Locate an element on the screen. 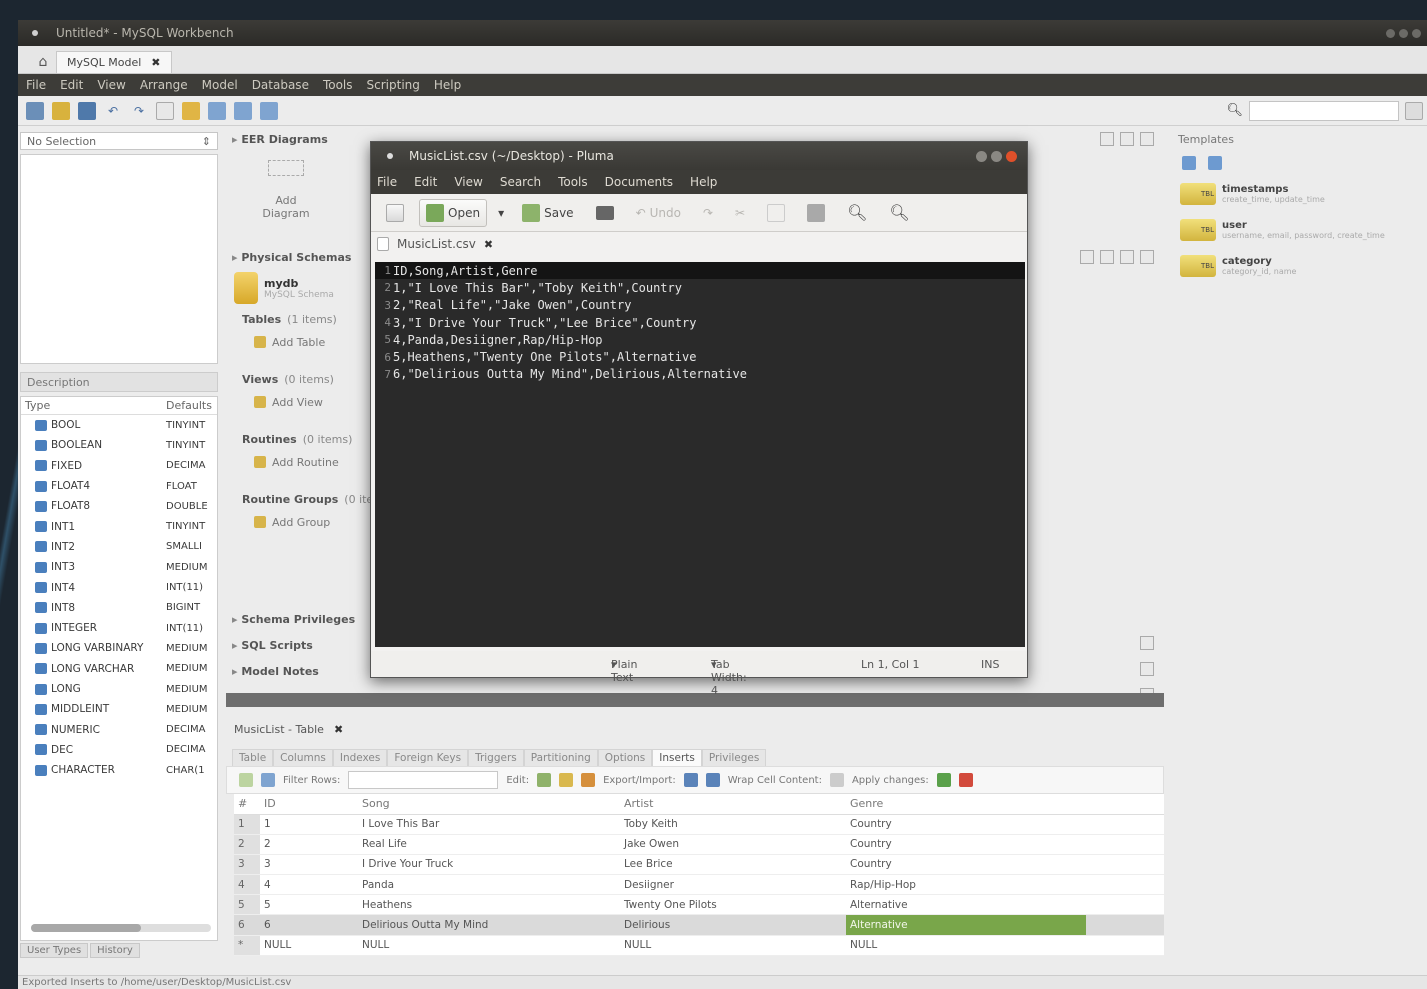  cell-id: 6 is located at coordinates (309, 925).